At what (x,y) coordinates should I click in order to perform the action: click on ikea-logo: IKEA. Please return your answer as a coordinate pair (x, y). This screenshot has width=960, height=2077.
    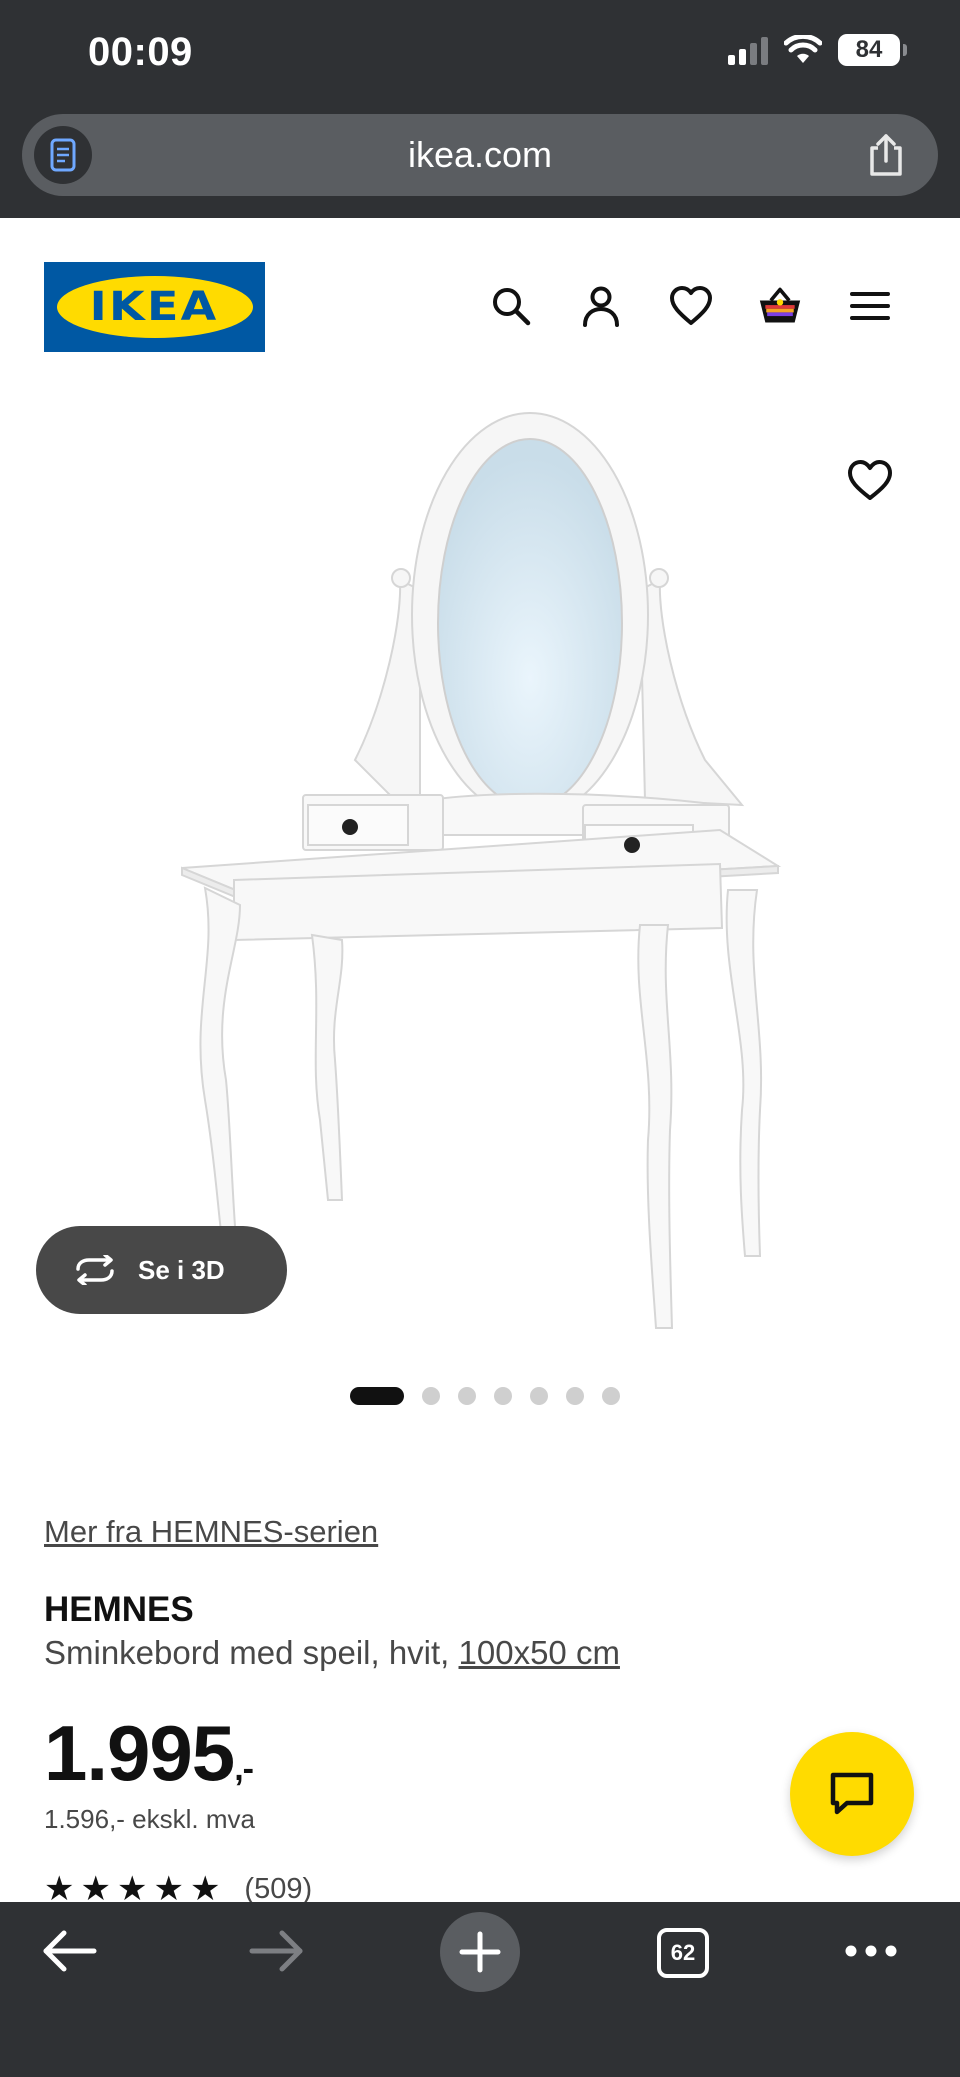
    Looking at the image, I should click on (154, 307).